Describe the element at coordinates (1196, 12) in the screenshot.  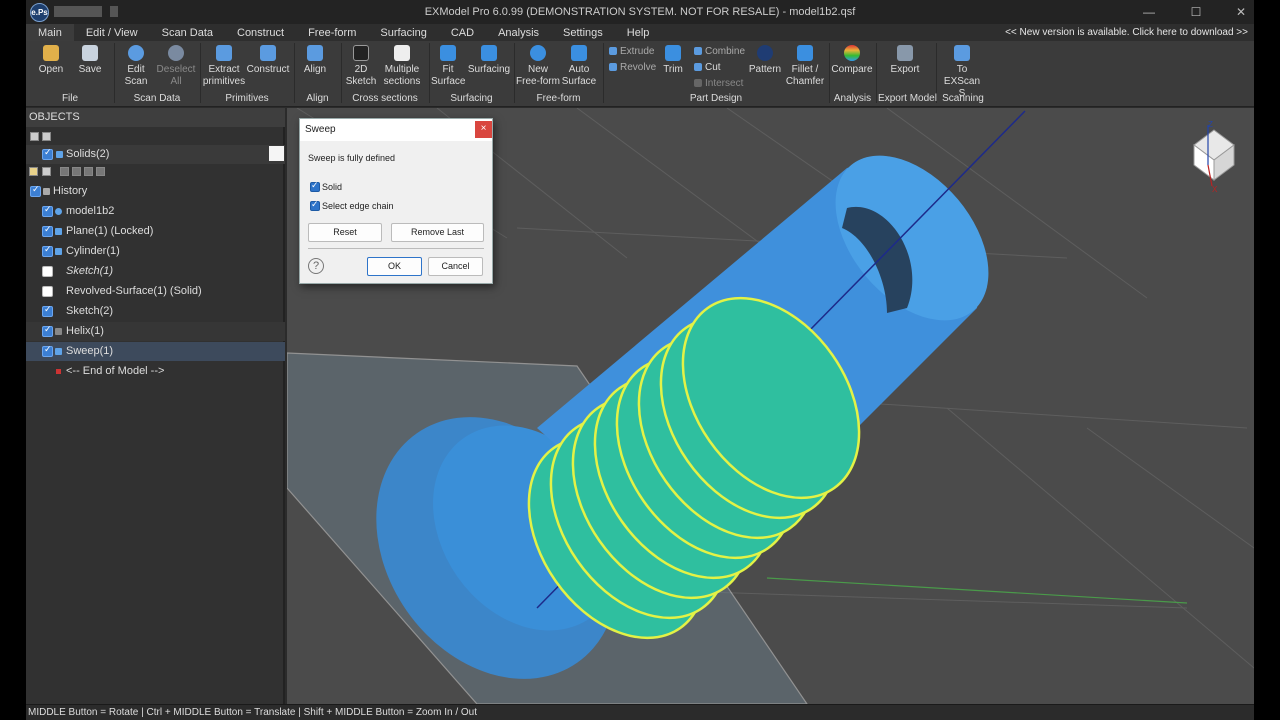
I see `maximize-icon: ☐` at that location.